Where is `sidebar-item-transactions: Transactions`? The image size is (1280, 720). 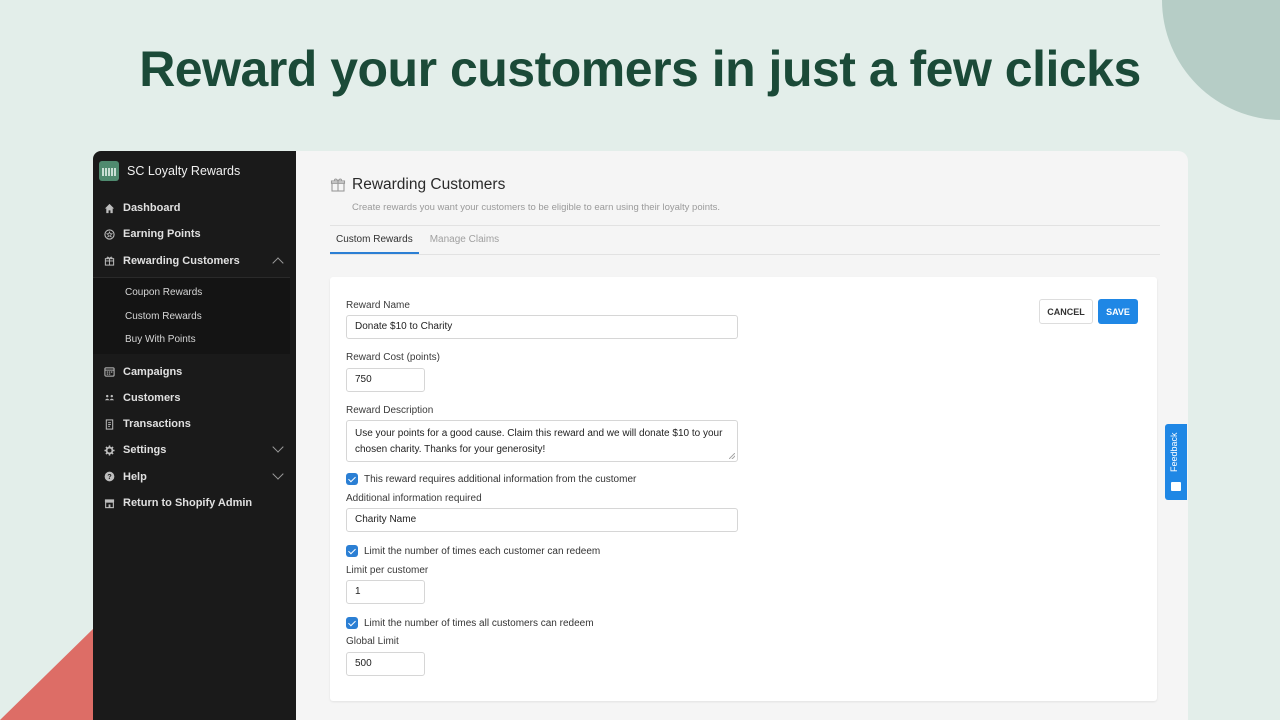 sidebar-item-transactions: Transactions is located at coordinates (194, 424).